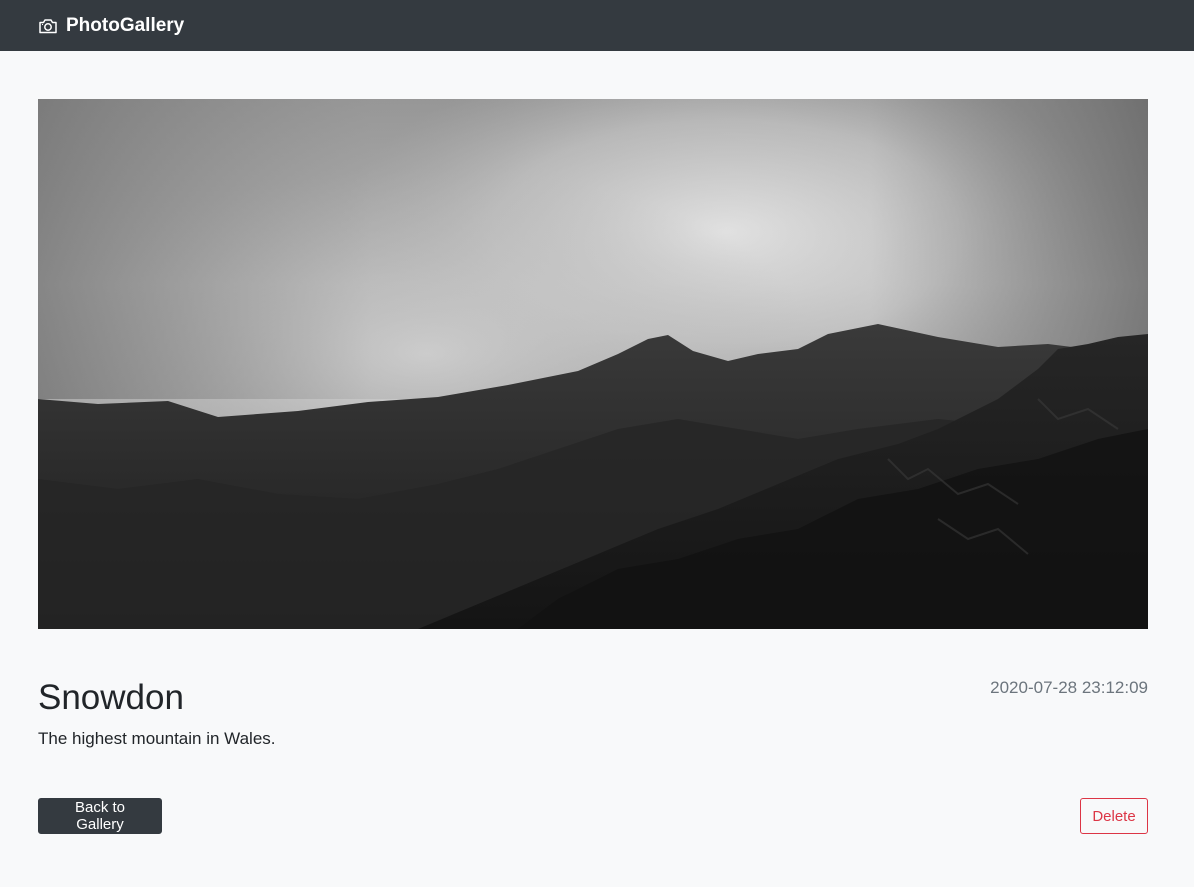 This screenshot has width=1194, height=887. I want to click on photo-title: Snowdon, so click(111, 697).